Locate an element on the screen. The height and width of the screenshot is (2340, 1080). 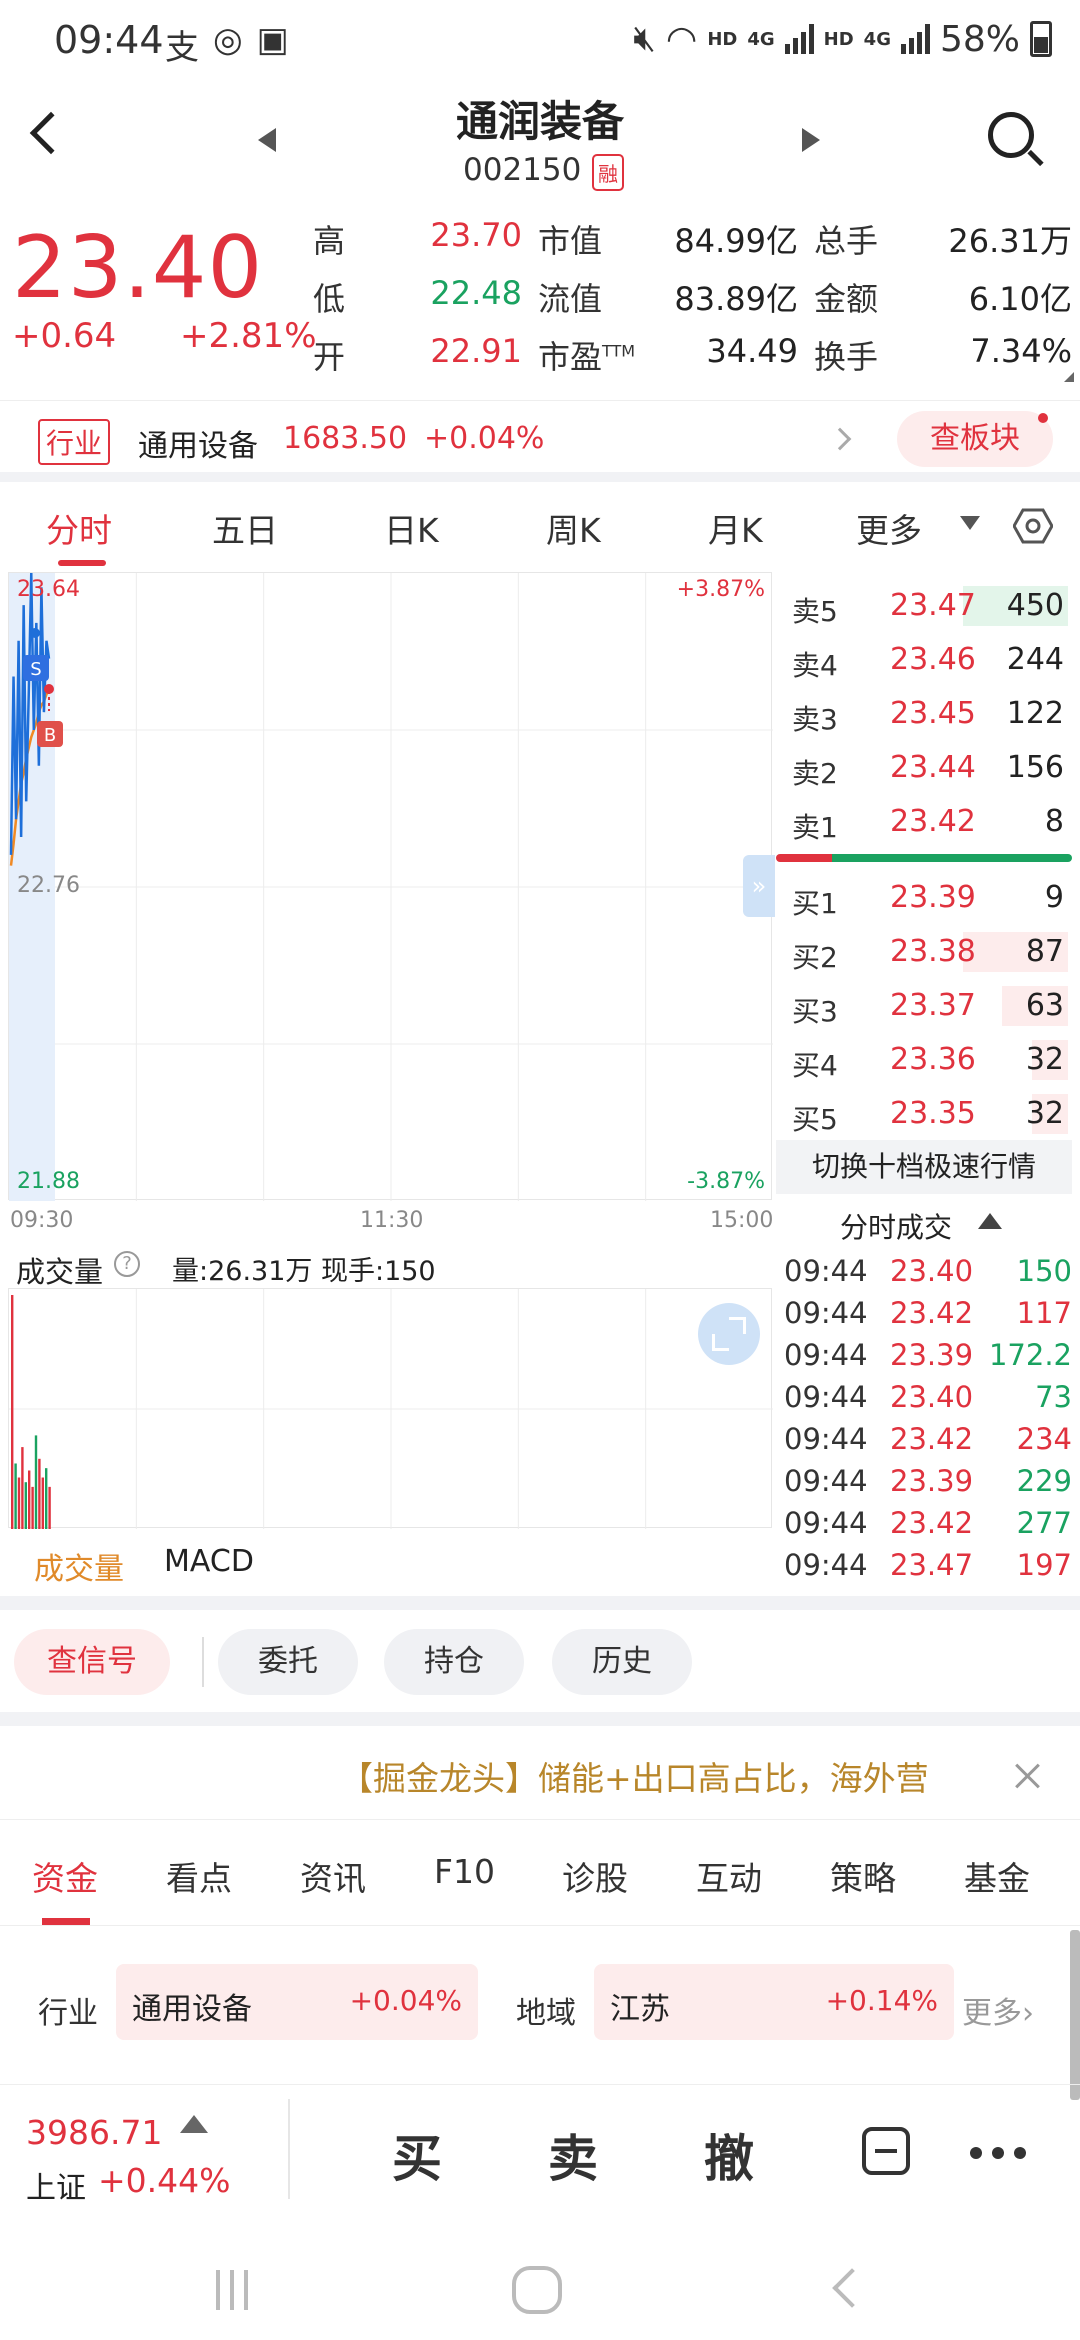
commission-button: 委托 is located at coordinates (288, 1662).